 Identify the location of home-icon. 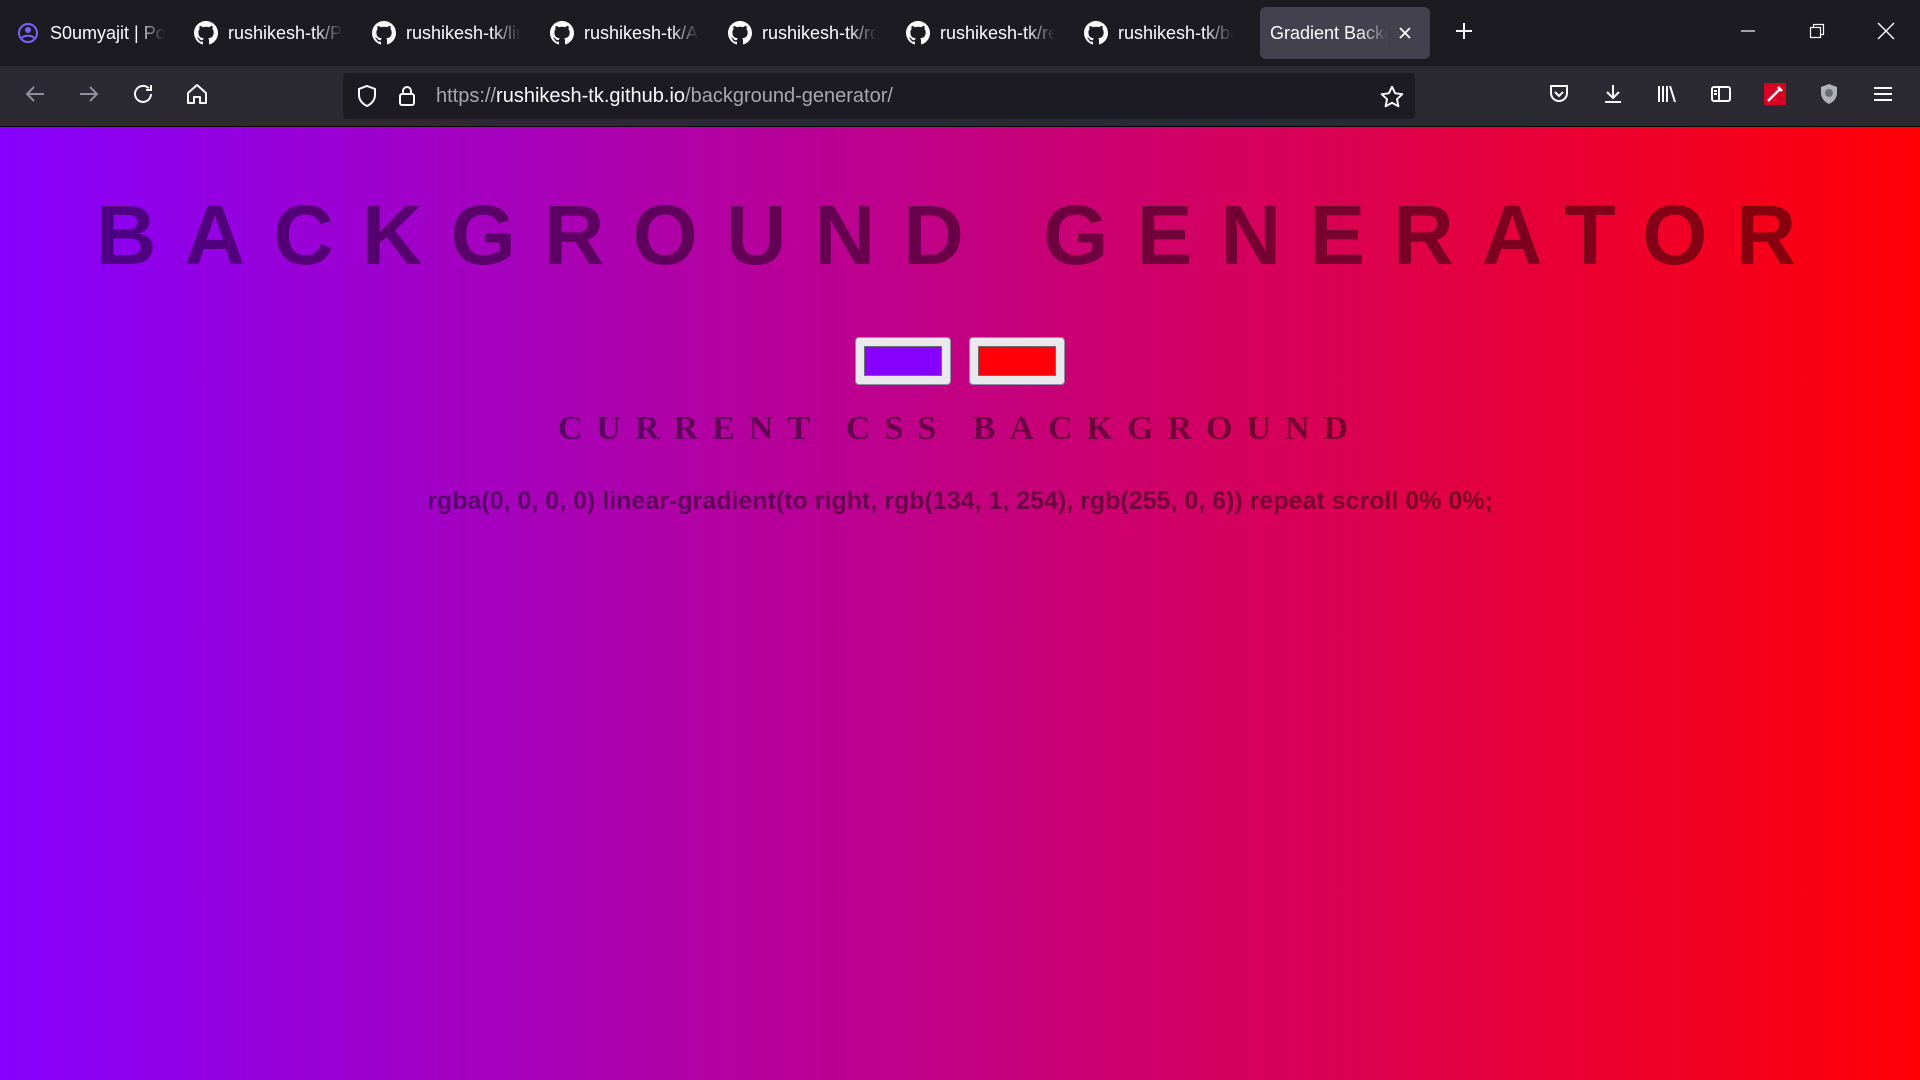
(197, 96).